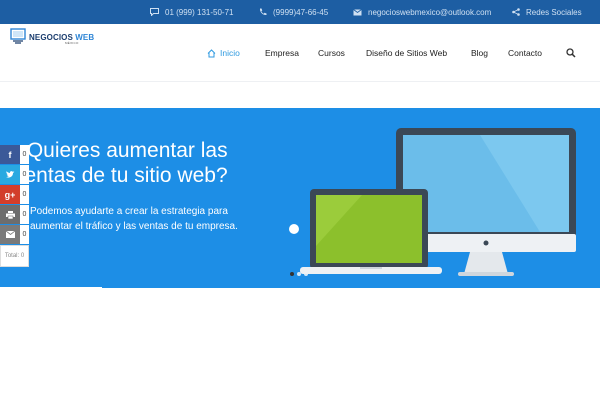  I want to click on home-icon, so click(211, 52).